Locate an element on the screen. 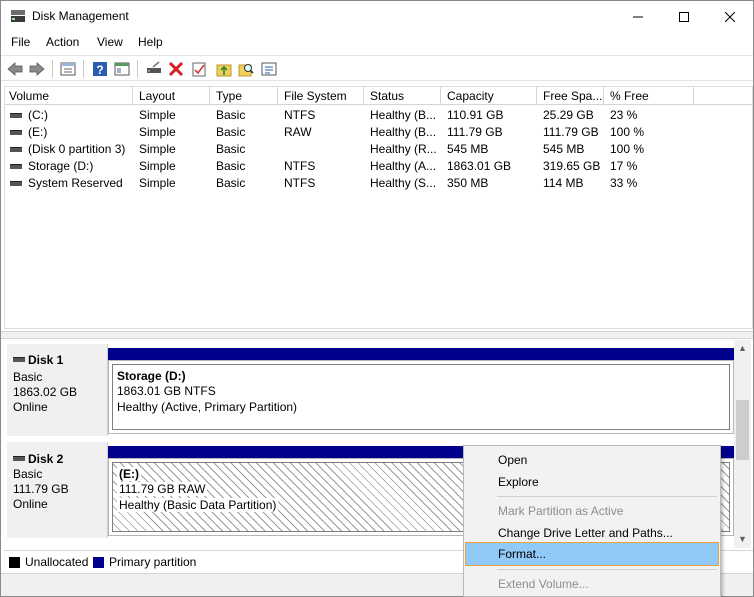  disk-2-type: Basic is located at coordinates (28, 474).